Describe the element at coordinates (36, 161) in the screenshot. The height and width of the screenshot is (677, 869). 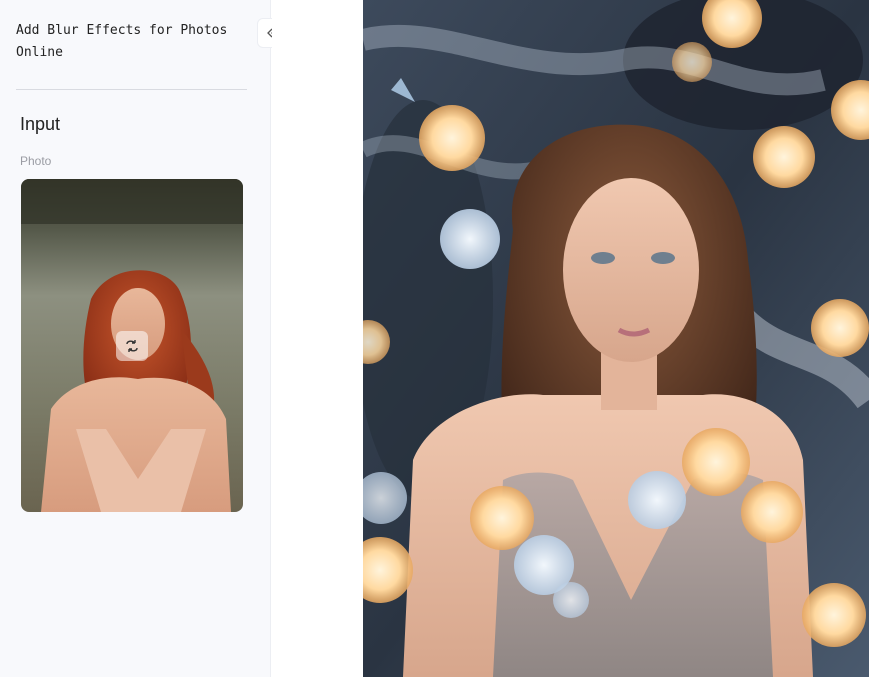
I see `photo-field-label: Photo` at that location.